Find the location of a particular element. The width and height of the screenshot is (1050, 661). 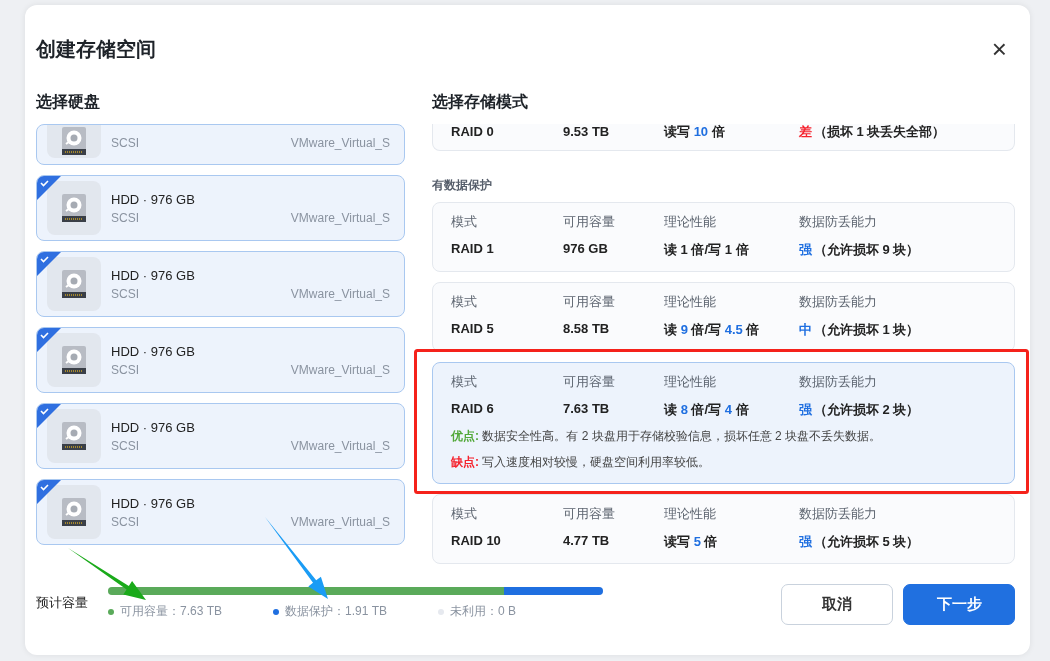

legend-label: 数据保护：1.91 TB is located at coordinates (336, 611).